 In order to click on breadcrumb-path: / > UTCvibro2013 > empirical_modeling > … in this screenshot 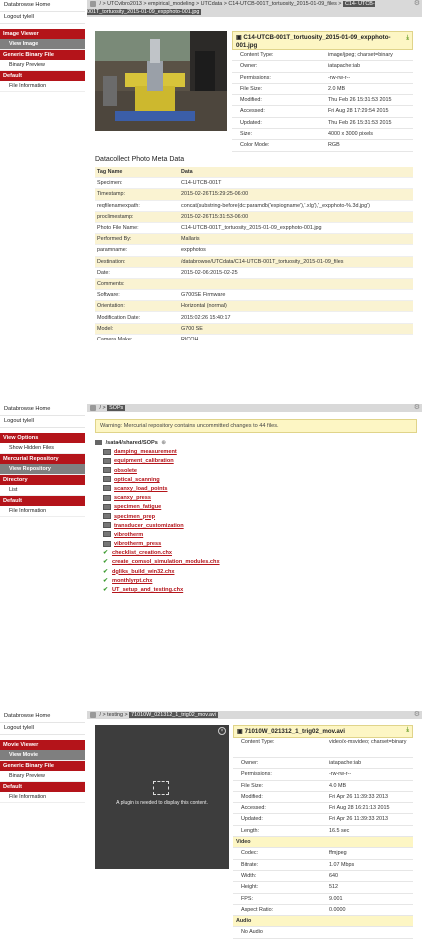, I will do `click(221, 4)`.